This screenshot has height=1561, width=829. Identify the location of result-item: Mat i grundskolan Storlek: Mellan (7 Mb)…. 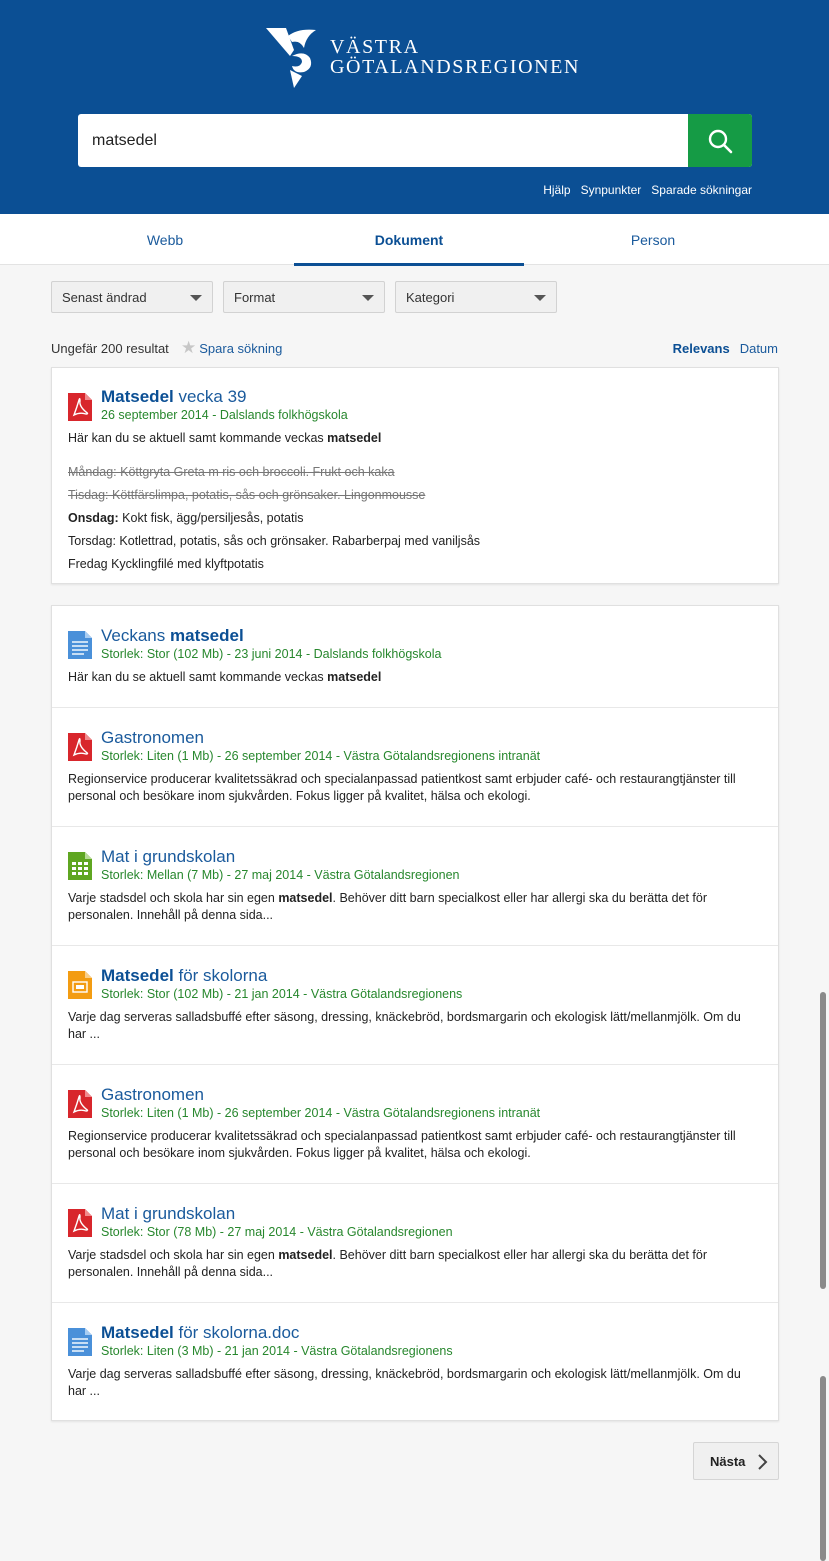
(415, 886).